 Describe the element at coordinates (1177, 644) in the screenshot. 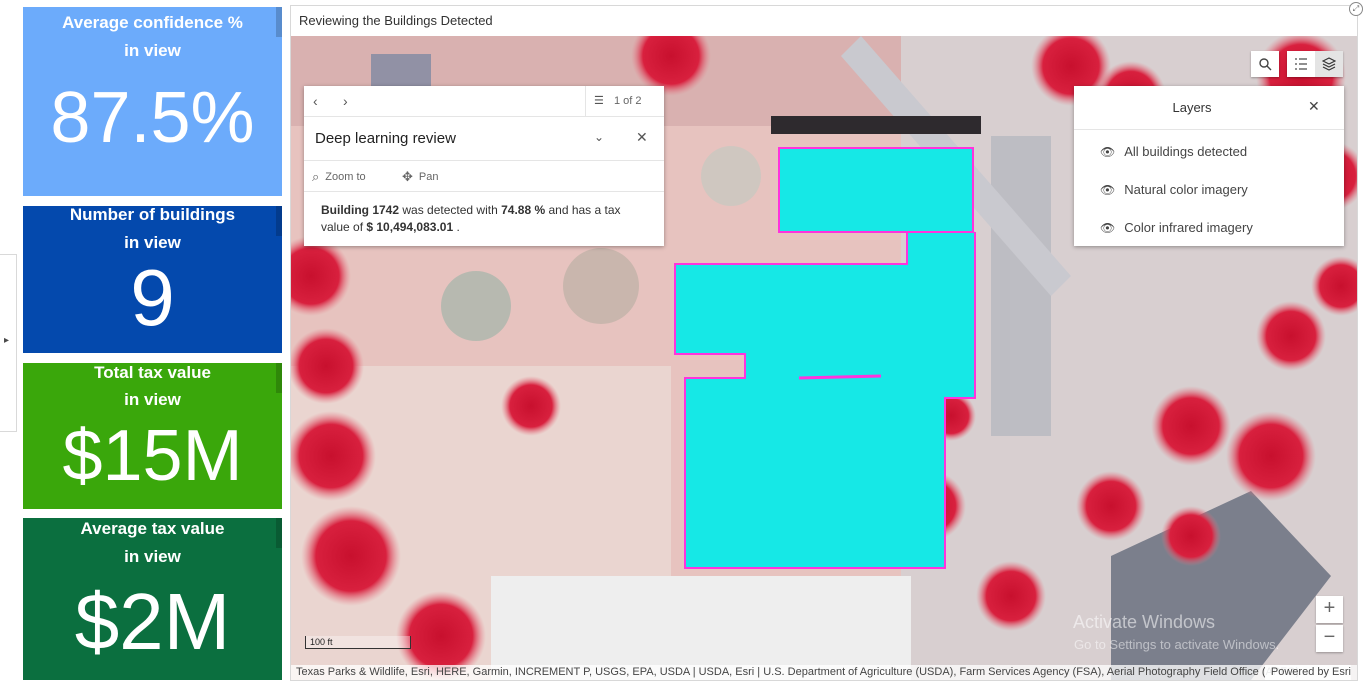

I see `watermark-sub: Go to Settings to activate Windows.` at that location.